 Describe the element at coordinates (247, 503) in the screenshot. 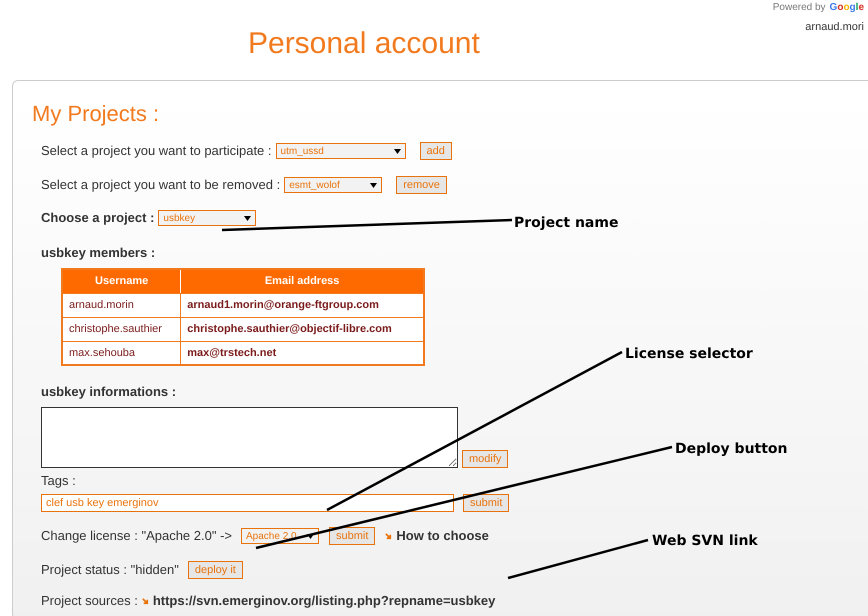

I see `tags-field: clef usb key emerginov` at that location.